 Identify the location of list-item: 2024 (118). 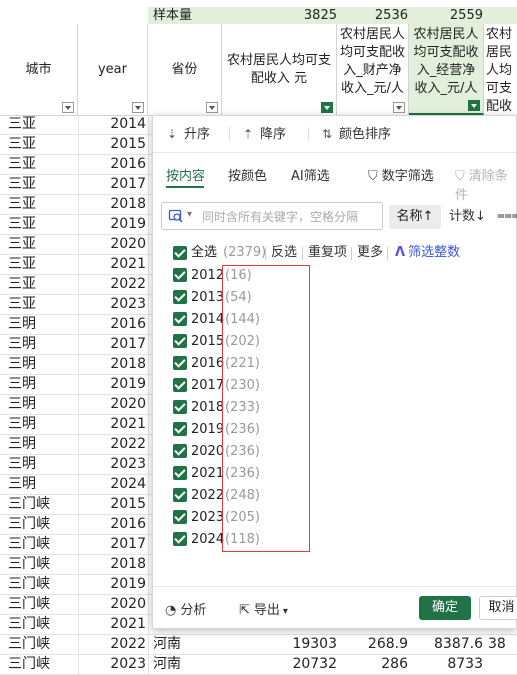
(293, 540).